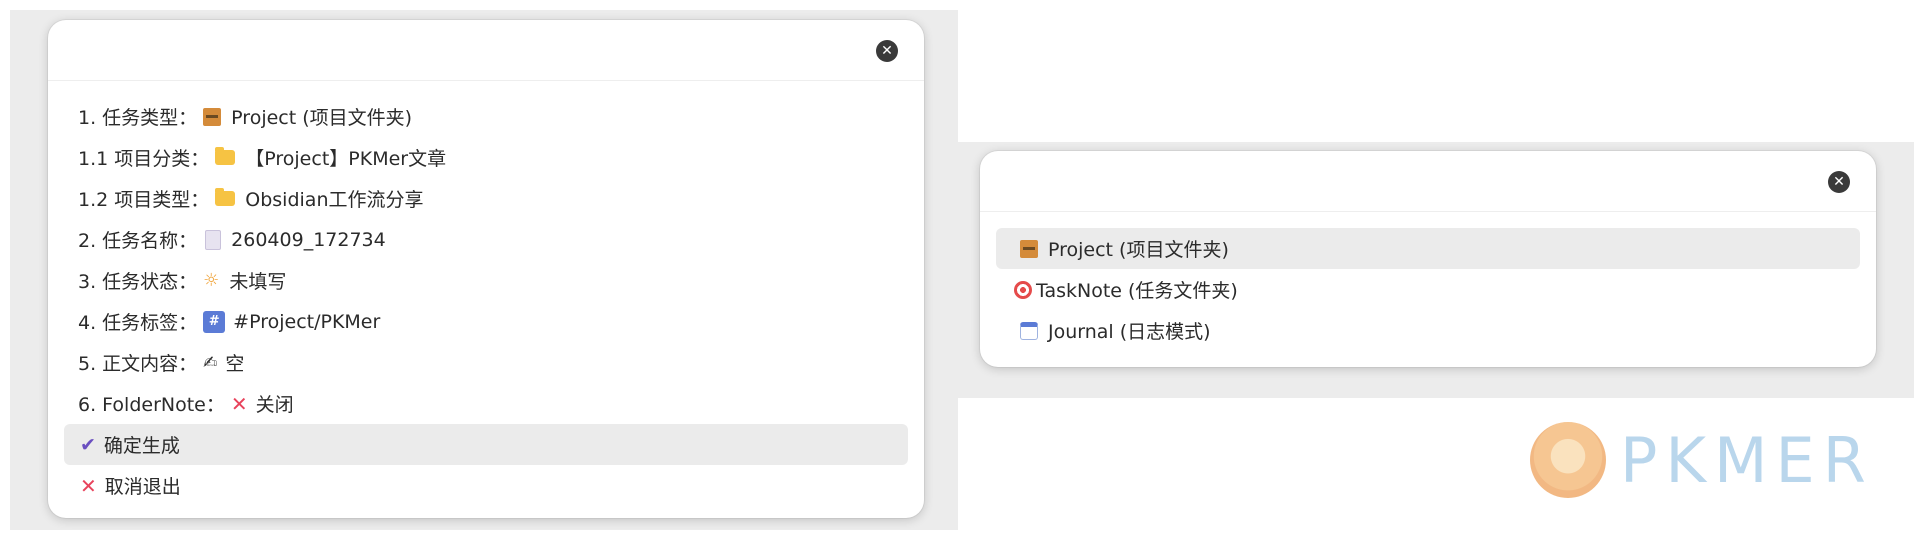 The image size is (1914, 540). Describe the element at coordinates (274, 405) in the screenshot. I see `item-value: 关闭` at that location.